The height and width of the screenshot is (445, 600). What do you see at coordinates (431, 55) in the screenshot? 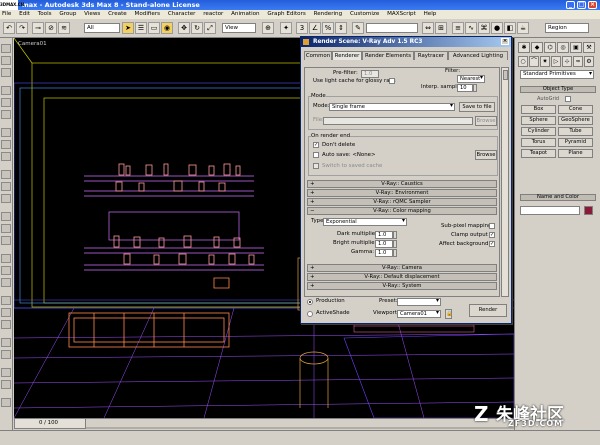
I see `tab-raytracer: Raytracer` at bounding box center [431, 55].